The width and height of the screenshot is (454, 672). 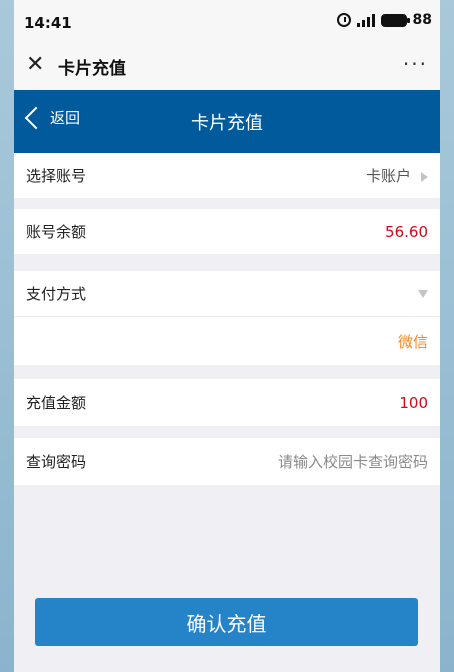 What do you see at coordinates (424, 176) in the screenshot?
I see `triangle-right-icon` at bounding box center [424, 176].